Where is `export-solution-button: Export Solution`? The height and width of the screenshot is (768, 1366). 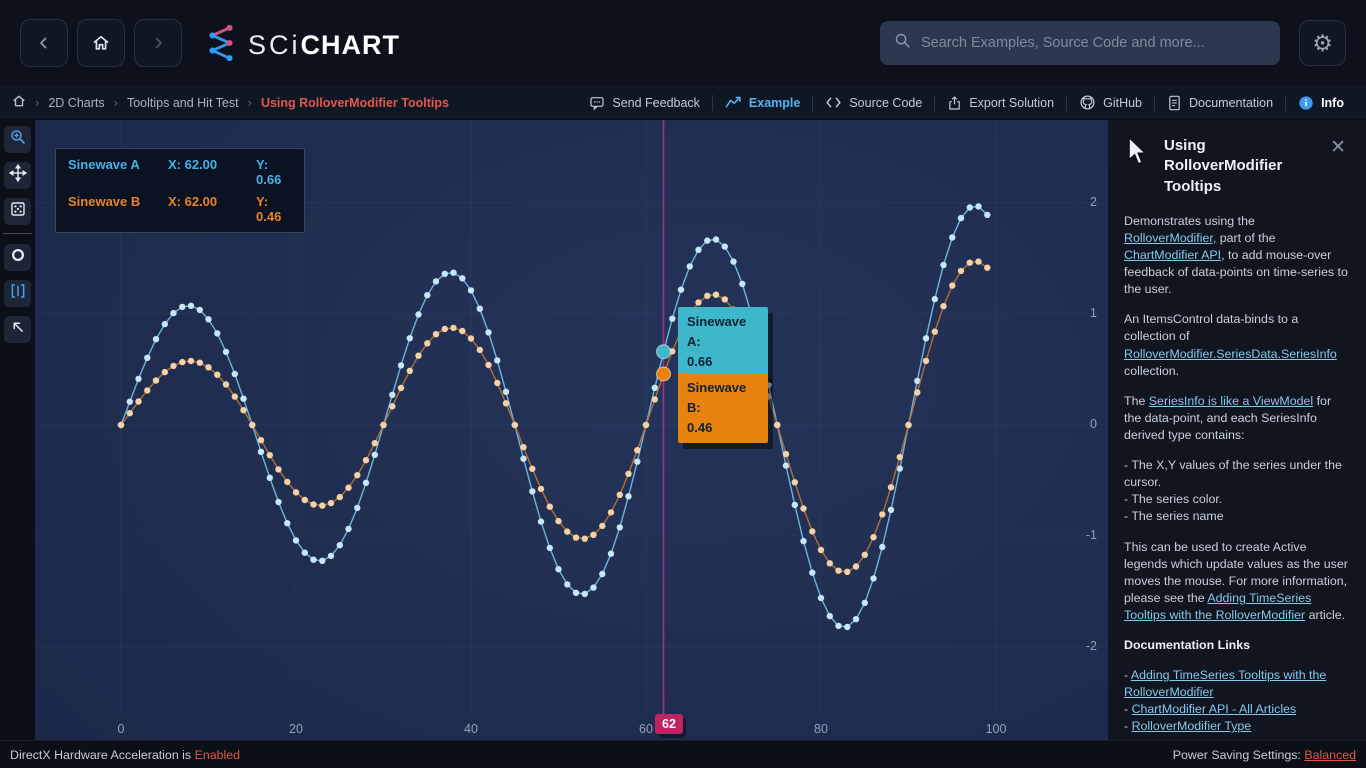 export-solution-button: Export Solution is located at coordinates (1000, 103).